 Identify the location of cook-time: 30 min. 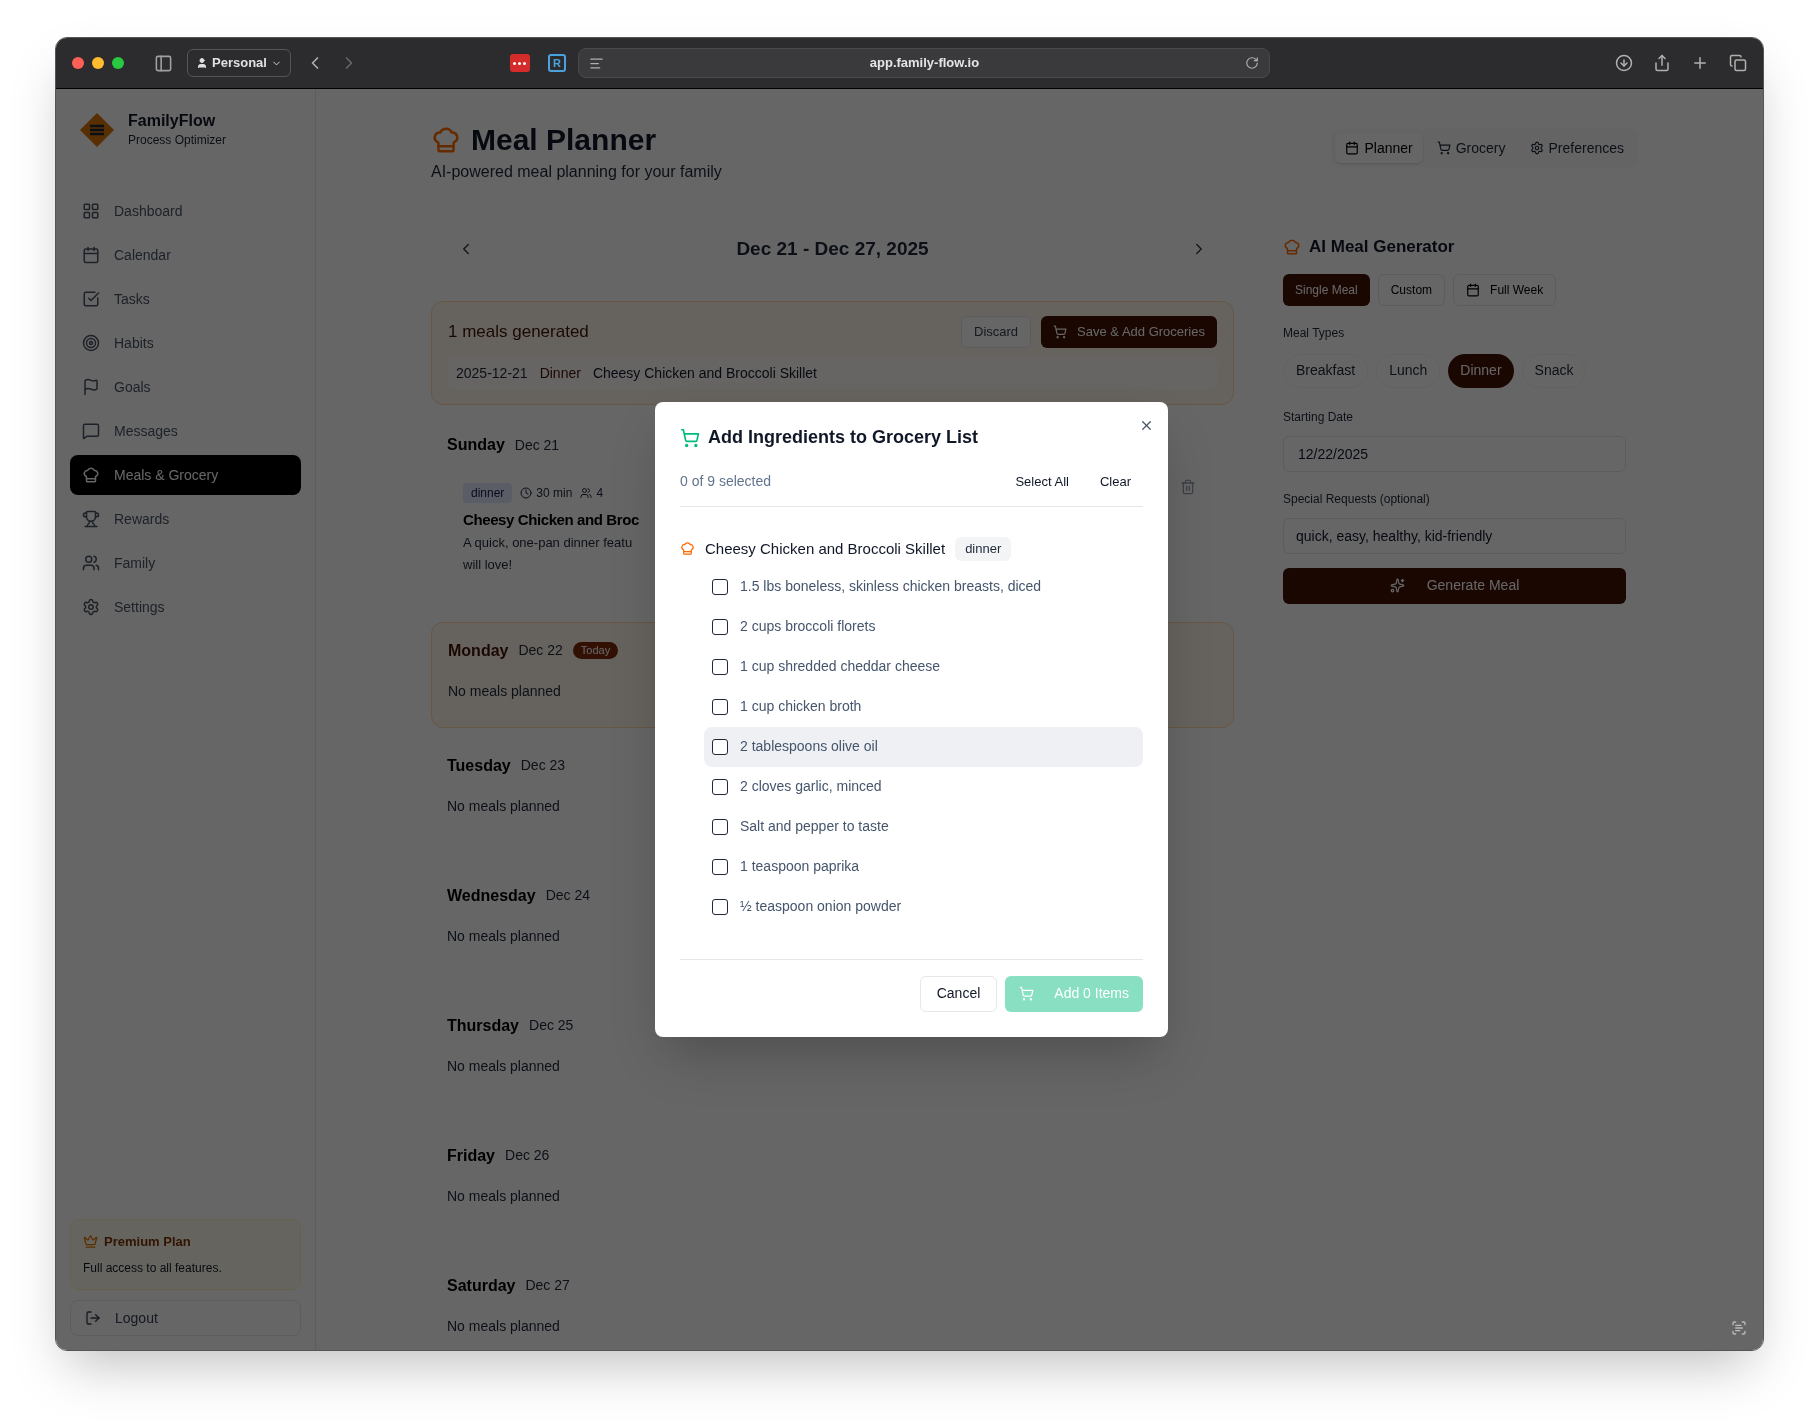
(554, 493).